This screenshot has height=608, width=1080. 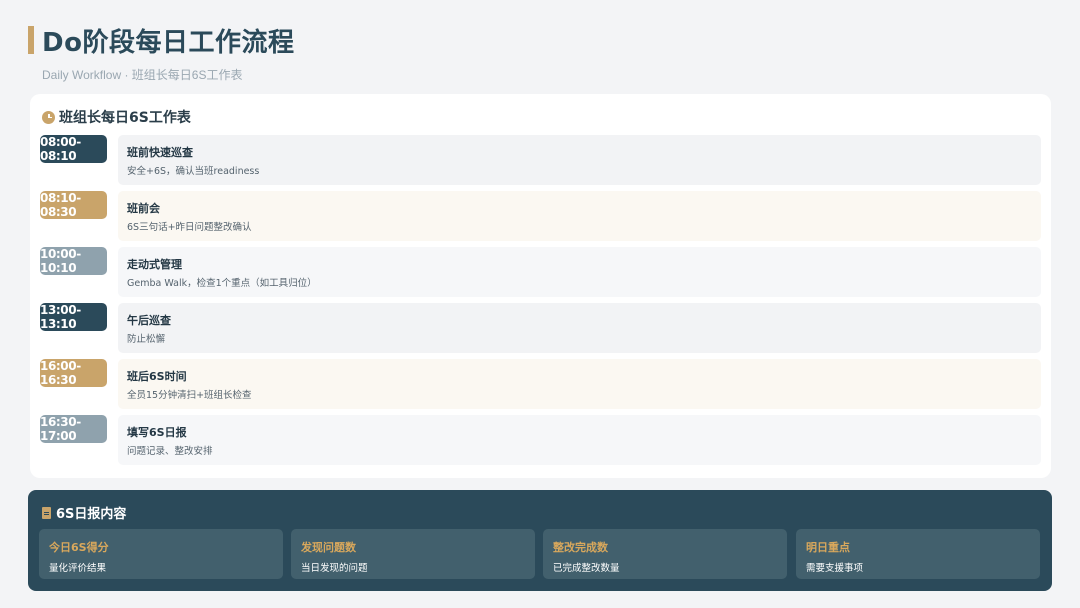 I want to click on task-title: 填写6S日报, so click(x=157, y=432).